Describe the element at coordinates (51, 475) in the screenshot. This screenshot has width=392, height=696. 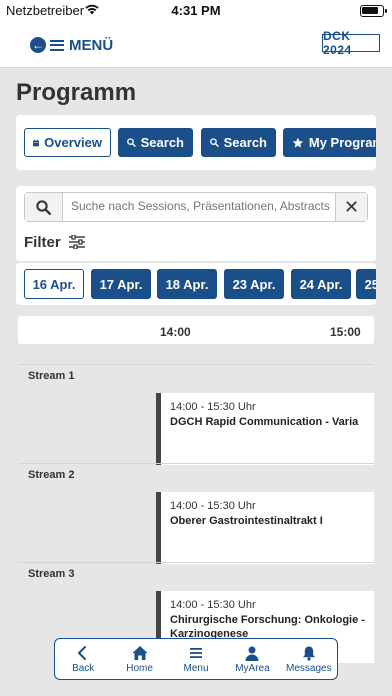
I see `stream-label: Stream 2` at that location.